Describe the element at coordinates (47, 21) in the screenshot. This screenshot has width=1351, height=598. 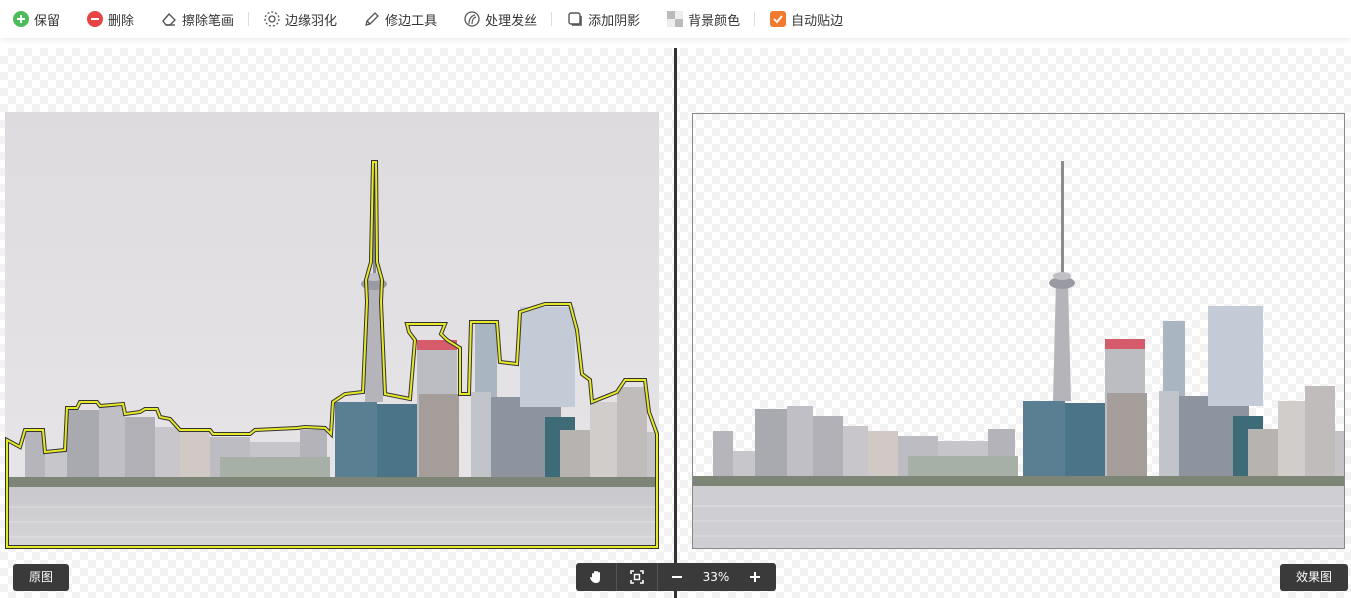
I see `keep-label: 保留` at that location.